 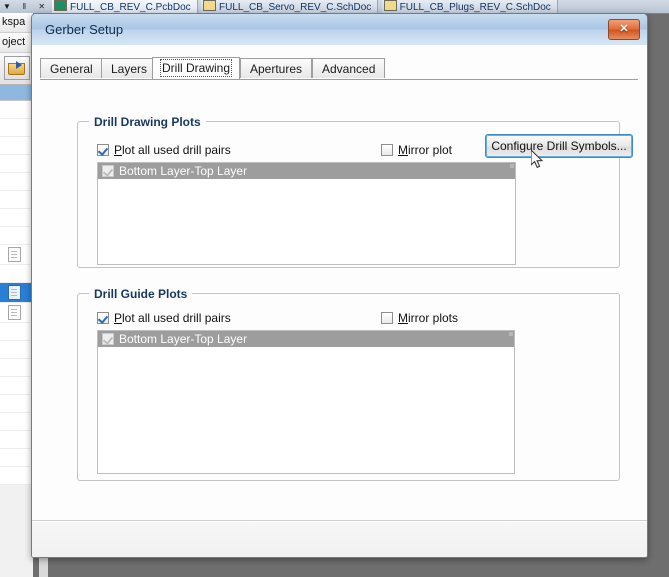 I want to click on tab-label: Layers, so click(x=129, y=69).